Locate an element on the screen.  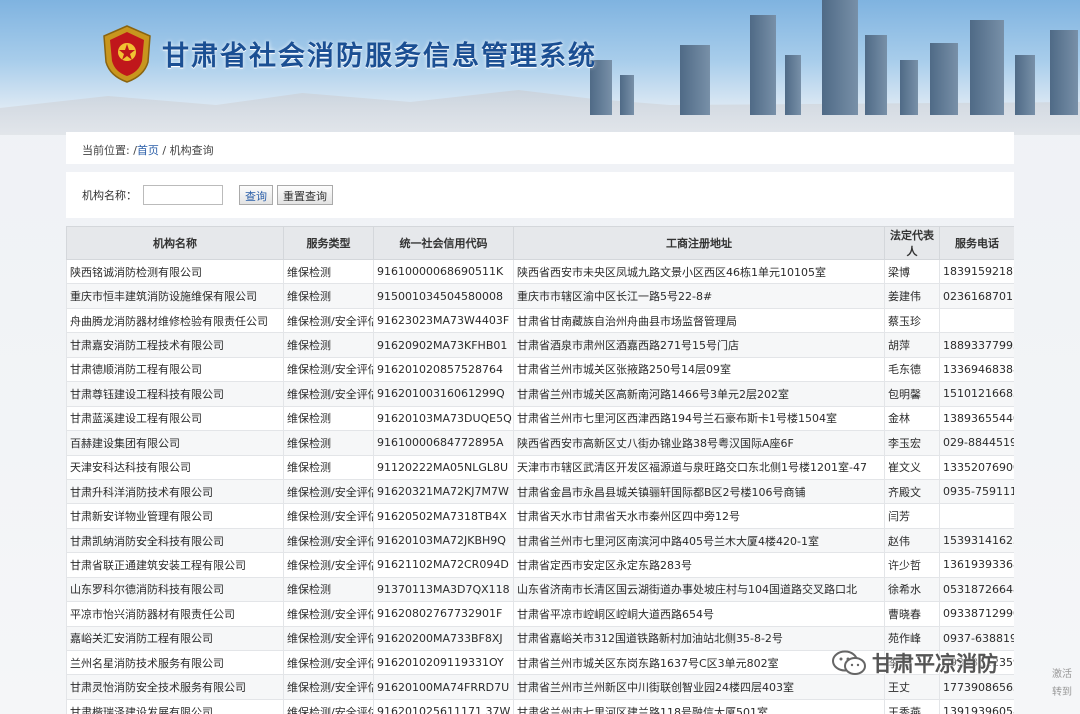
org-name-cell: 甘肃新安详物业管理有限公司 is located at coordinates (175, 516).